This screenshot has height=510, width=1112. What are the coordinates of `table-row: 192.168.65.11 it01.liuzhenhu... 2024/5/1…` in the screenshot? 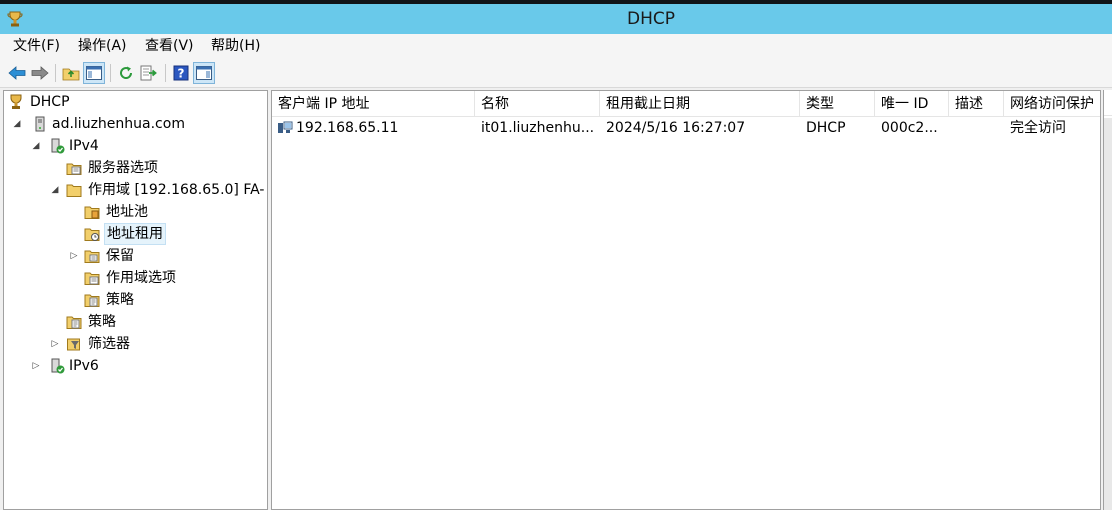 It's located at (686, 128).